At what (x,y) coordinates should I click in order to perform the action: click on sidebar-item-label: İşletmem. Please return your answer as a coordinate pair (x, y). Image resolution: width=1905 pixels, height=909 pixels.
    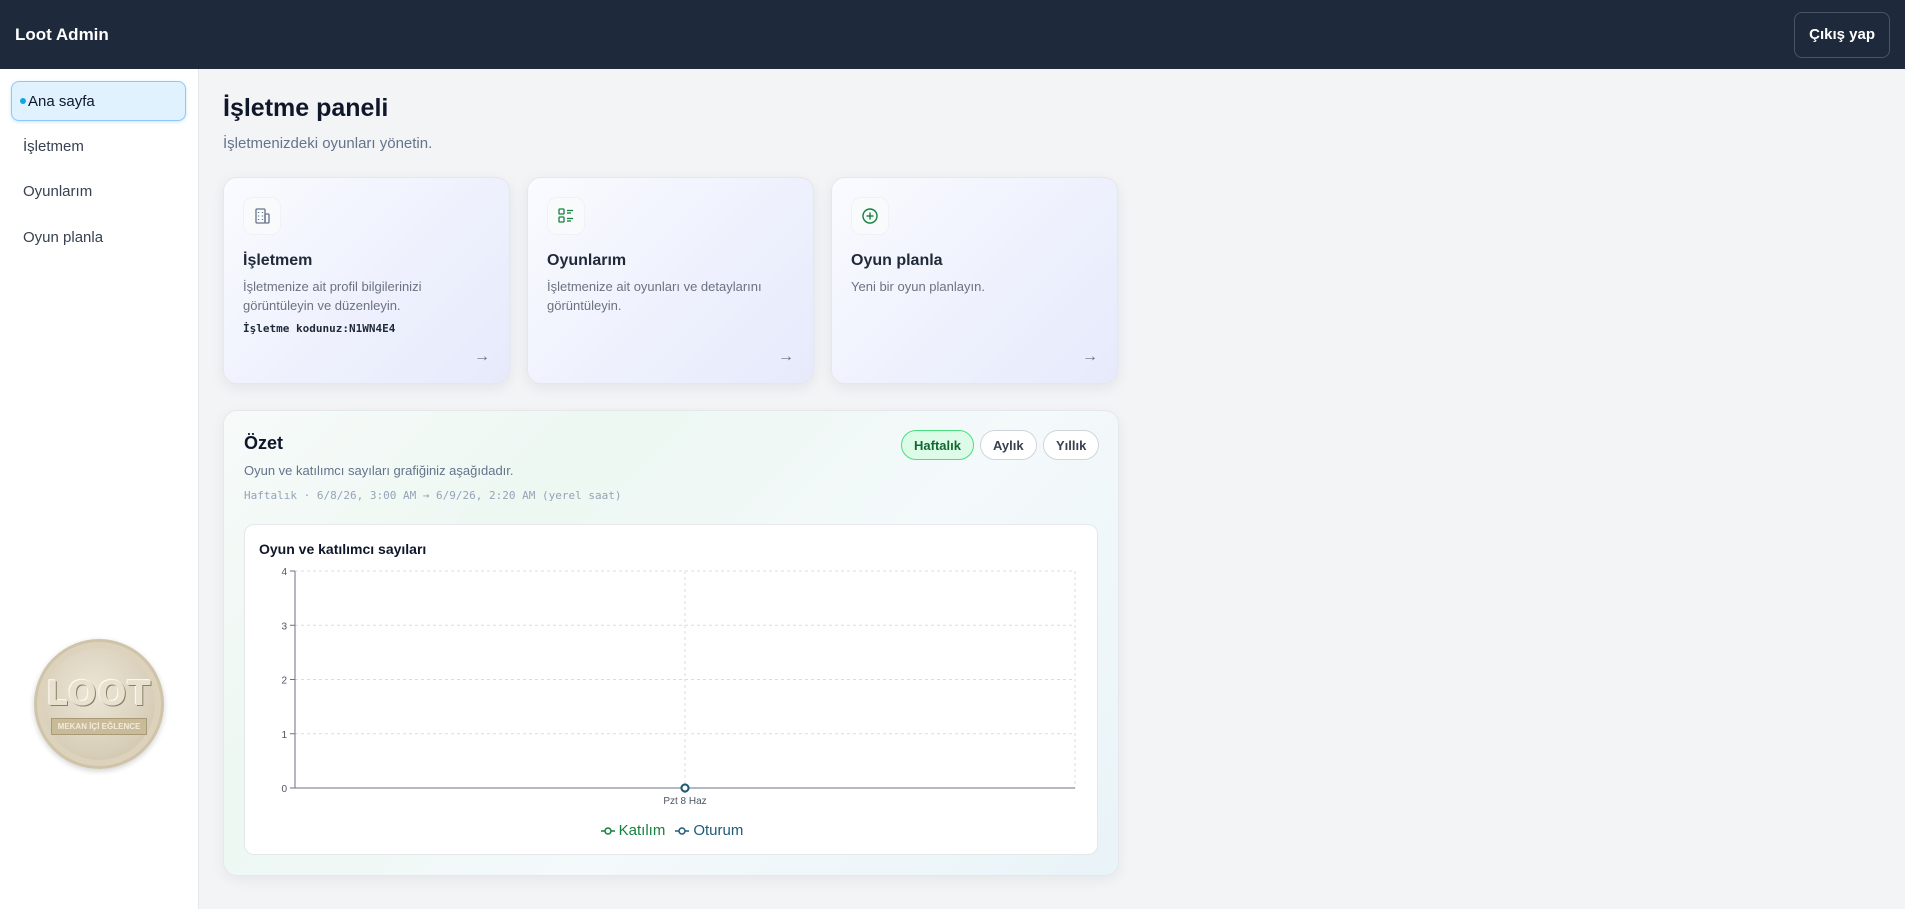
    Looking at the image, I should click on (53, 146).